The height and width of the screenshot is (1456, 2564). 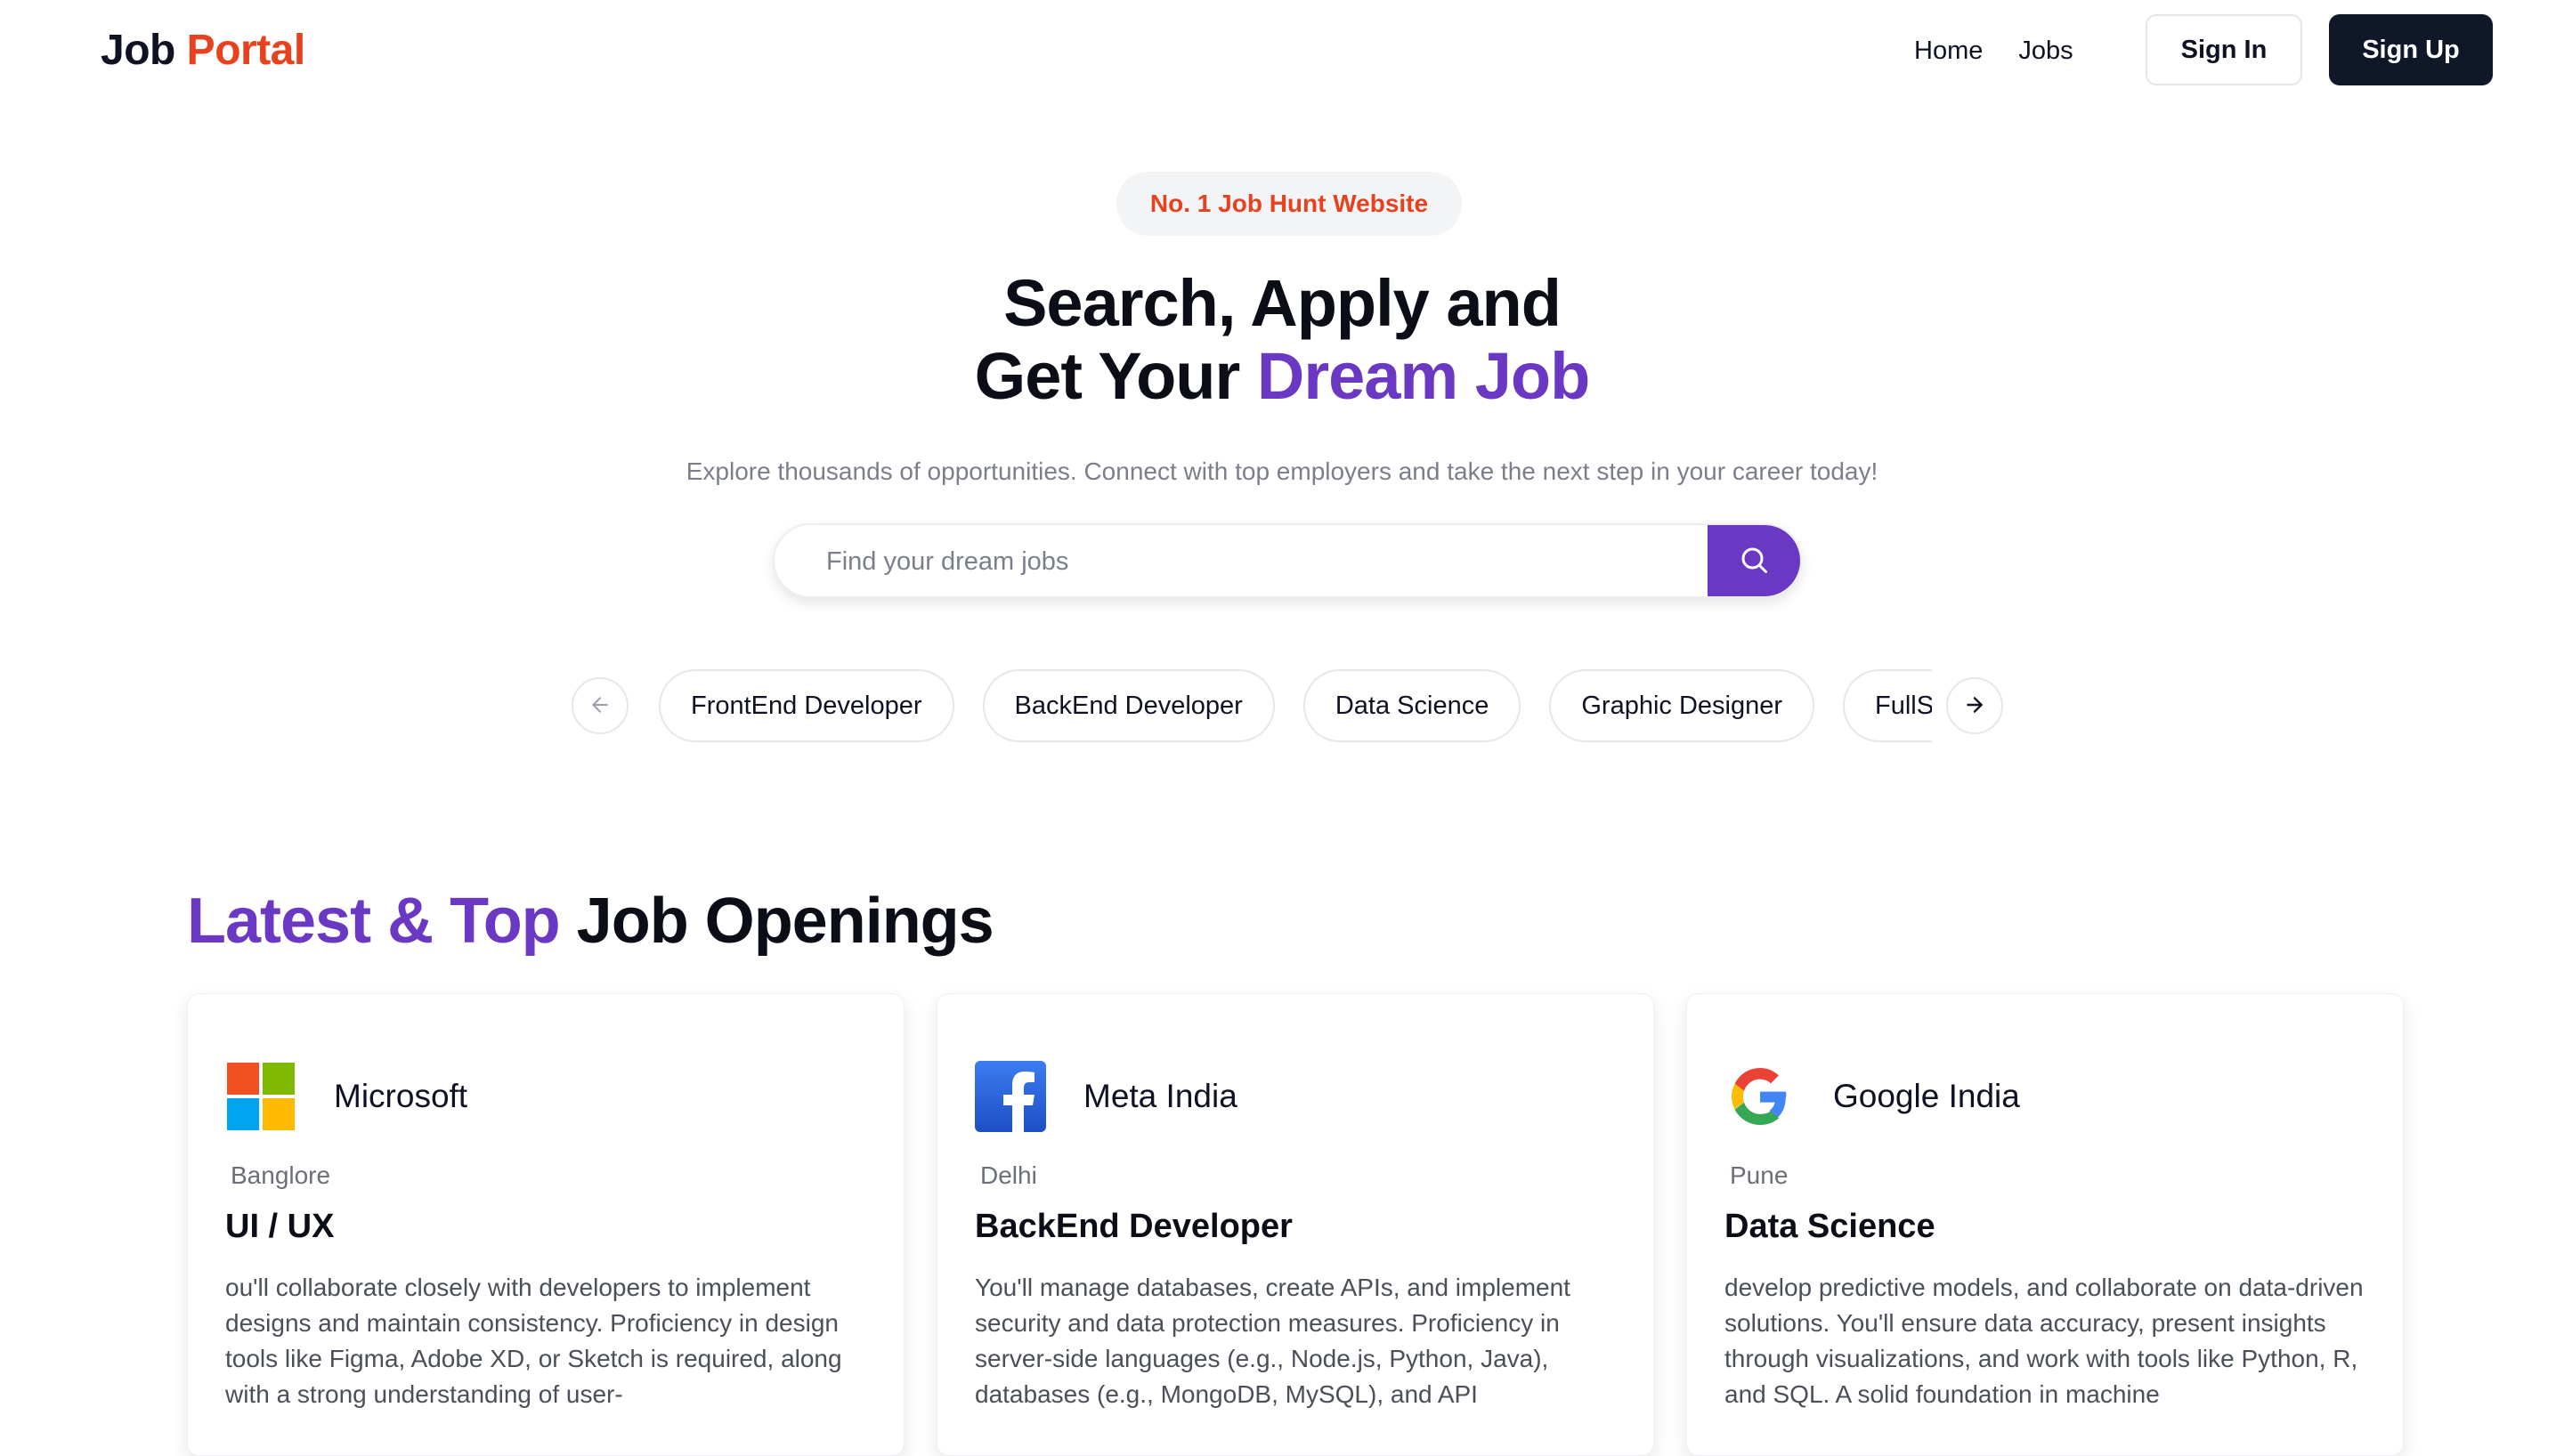 What do you see at coordinates (806, 705) in the screenshot?
I see `category-chip: FrontEnd Developer` at bounding box center [806, 705].